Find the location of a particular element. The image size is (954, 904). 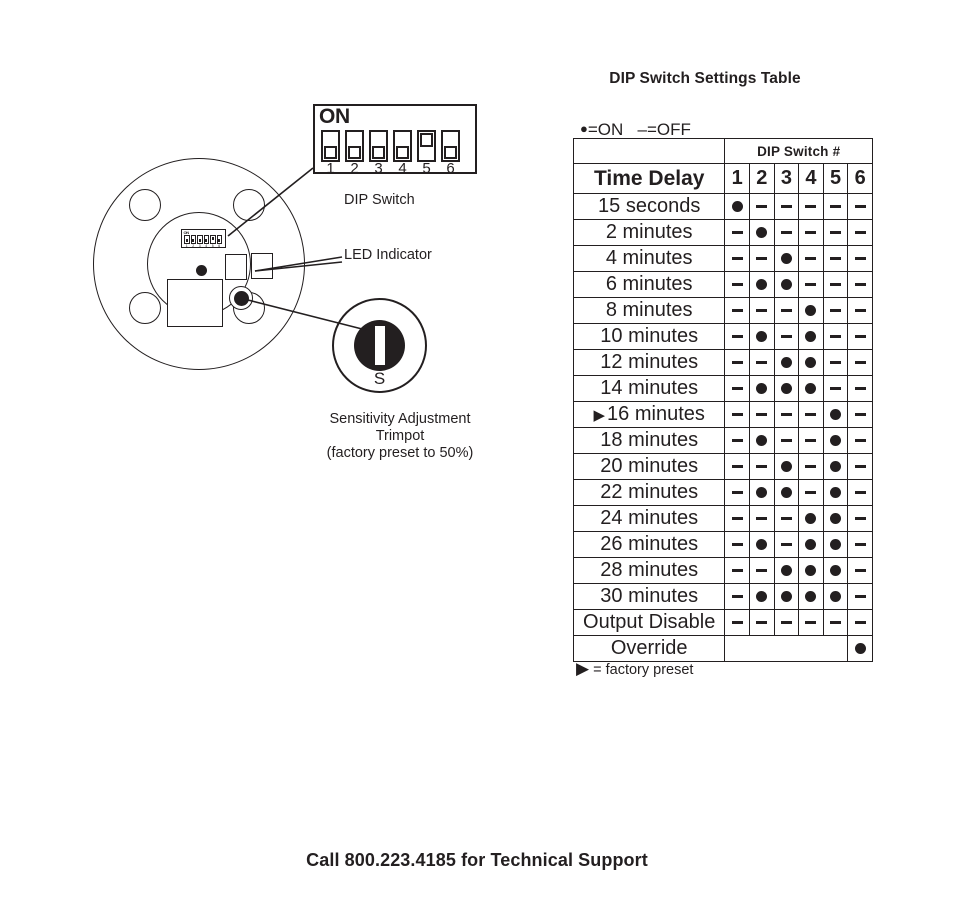

dip-switch-number-5: 5 is located at coordinates (426, 168).